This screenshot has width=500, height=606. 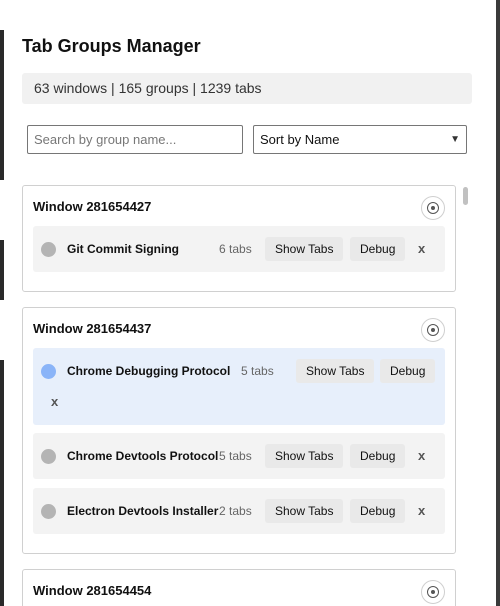 I want to click on group-name: Git Commit Signing, so click(x=123, y=249).